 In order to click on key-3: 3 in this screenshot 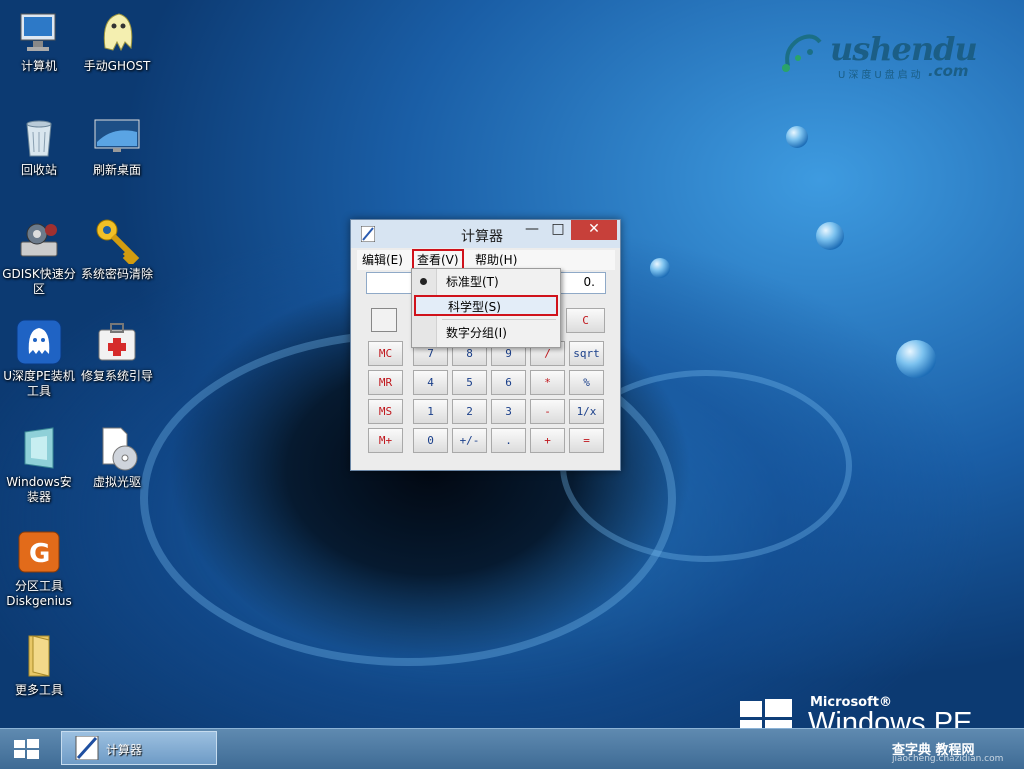, I will do `click(508, 411)`.